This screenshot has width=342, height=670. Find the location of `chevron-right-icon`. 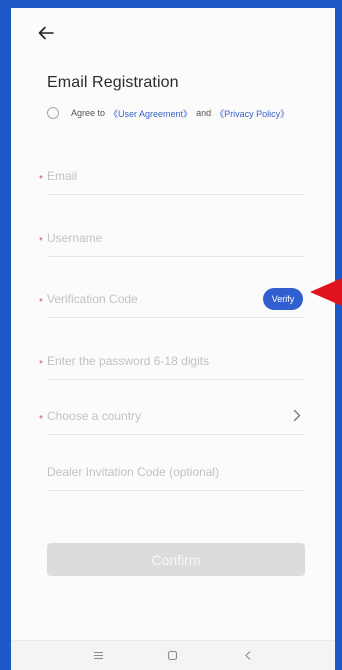

chevron-right-icon is located at coordinates (297, 415).